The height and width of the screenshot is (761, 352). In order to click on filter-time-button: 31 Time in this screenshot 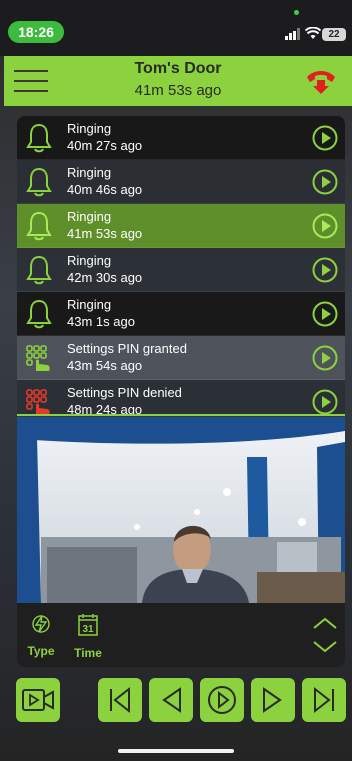, I will do `click(88, 636)`.